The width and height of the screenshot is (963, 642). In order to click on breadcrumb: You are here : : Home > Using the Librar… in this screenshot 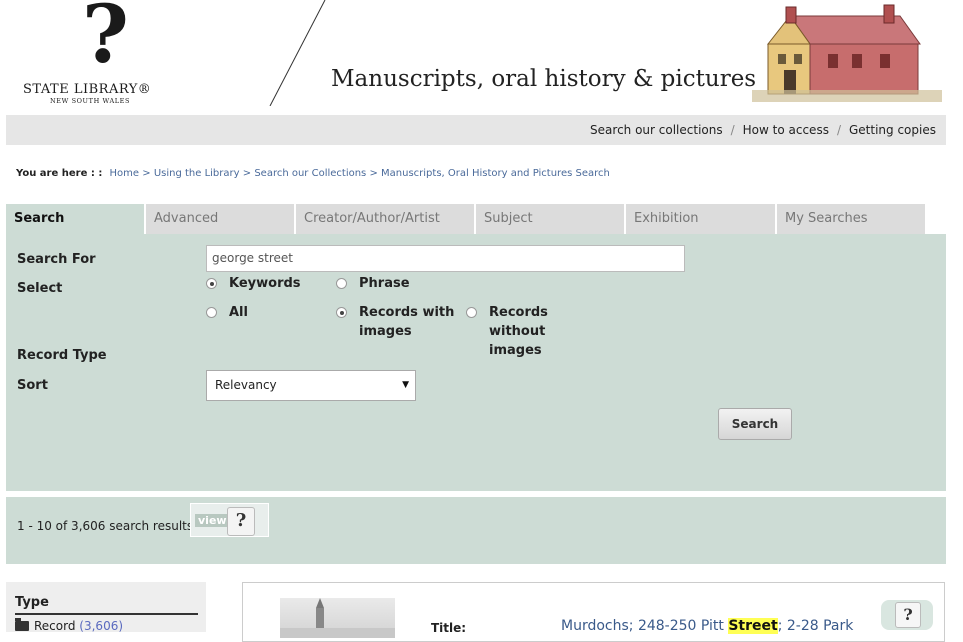, I will do `click(313, 173)`.